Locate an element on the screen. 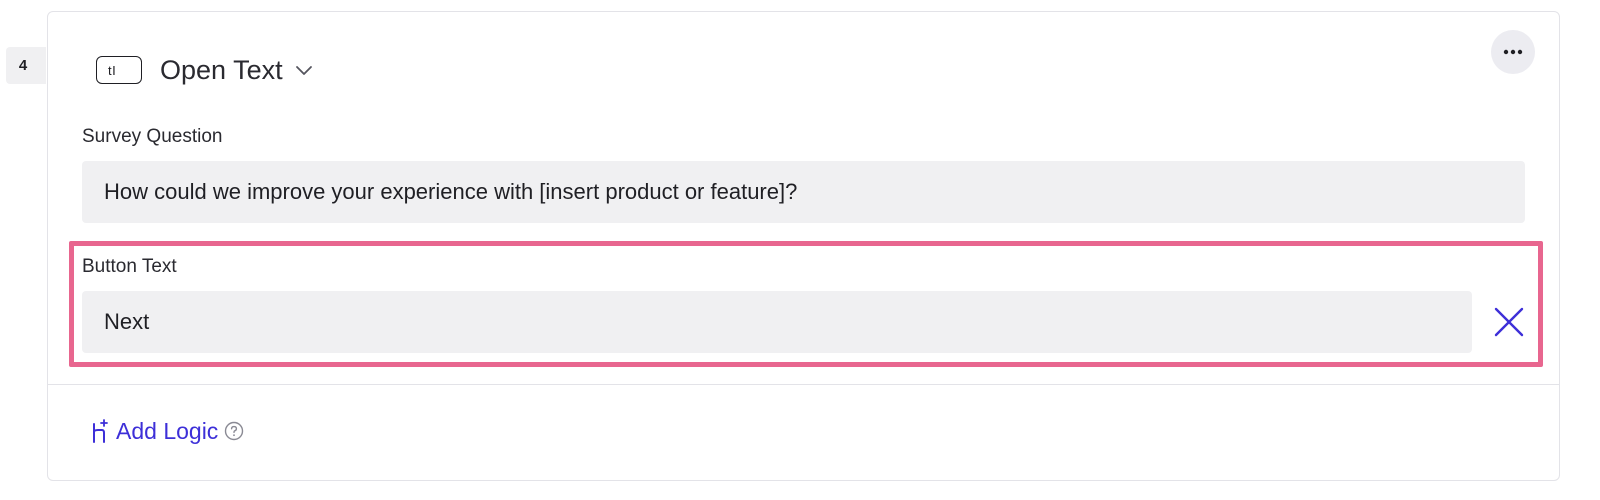 The width and height of the screenshot is (1600, 500). add-logic-label: Add Logic is located at coordinates (167, 430).